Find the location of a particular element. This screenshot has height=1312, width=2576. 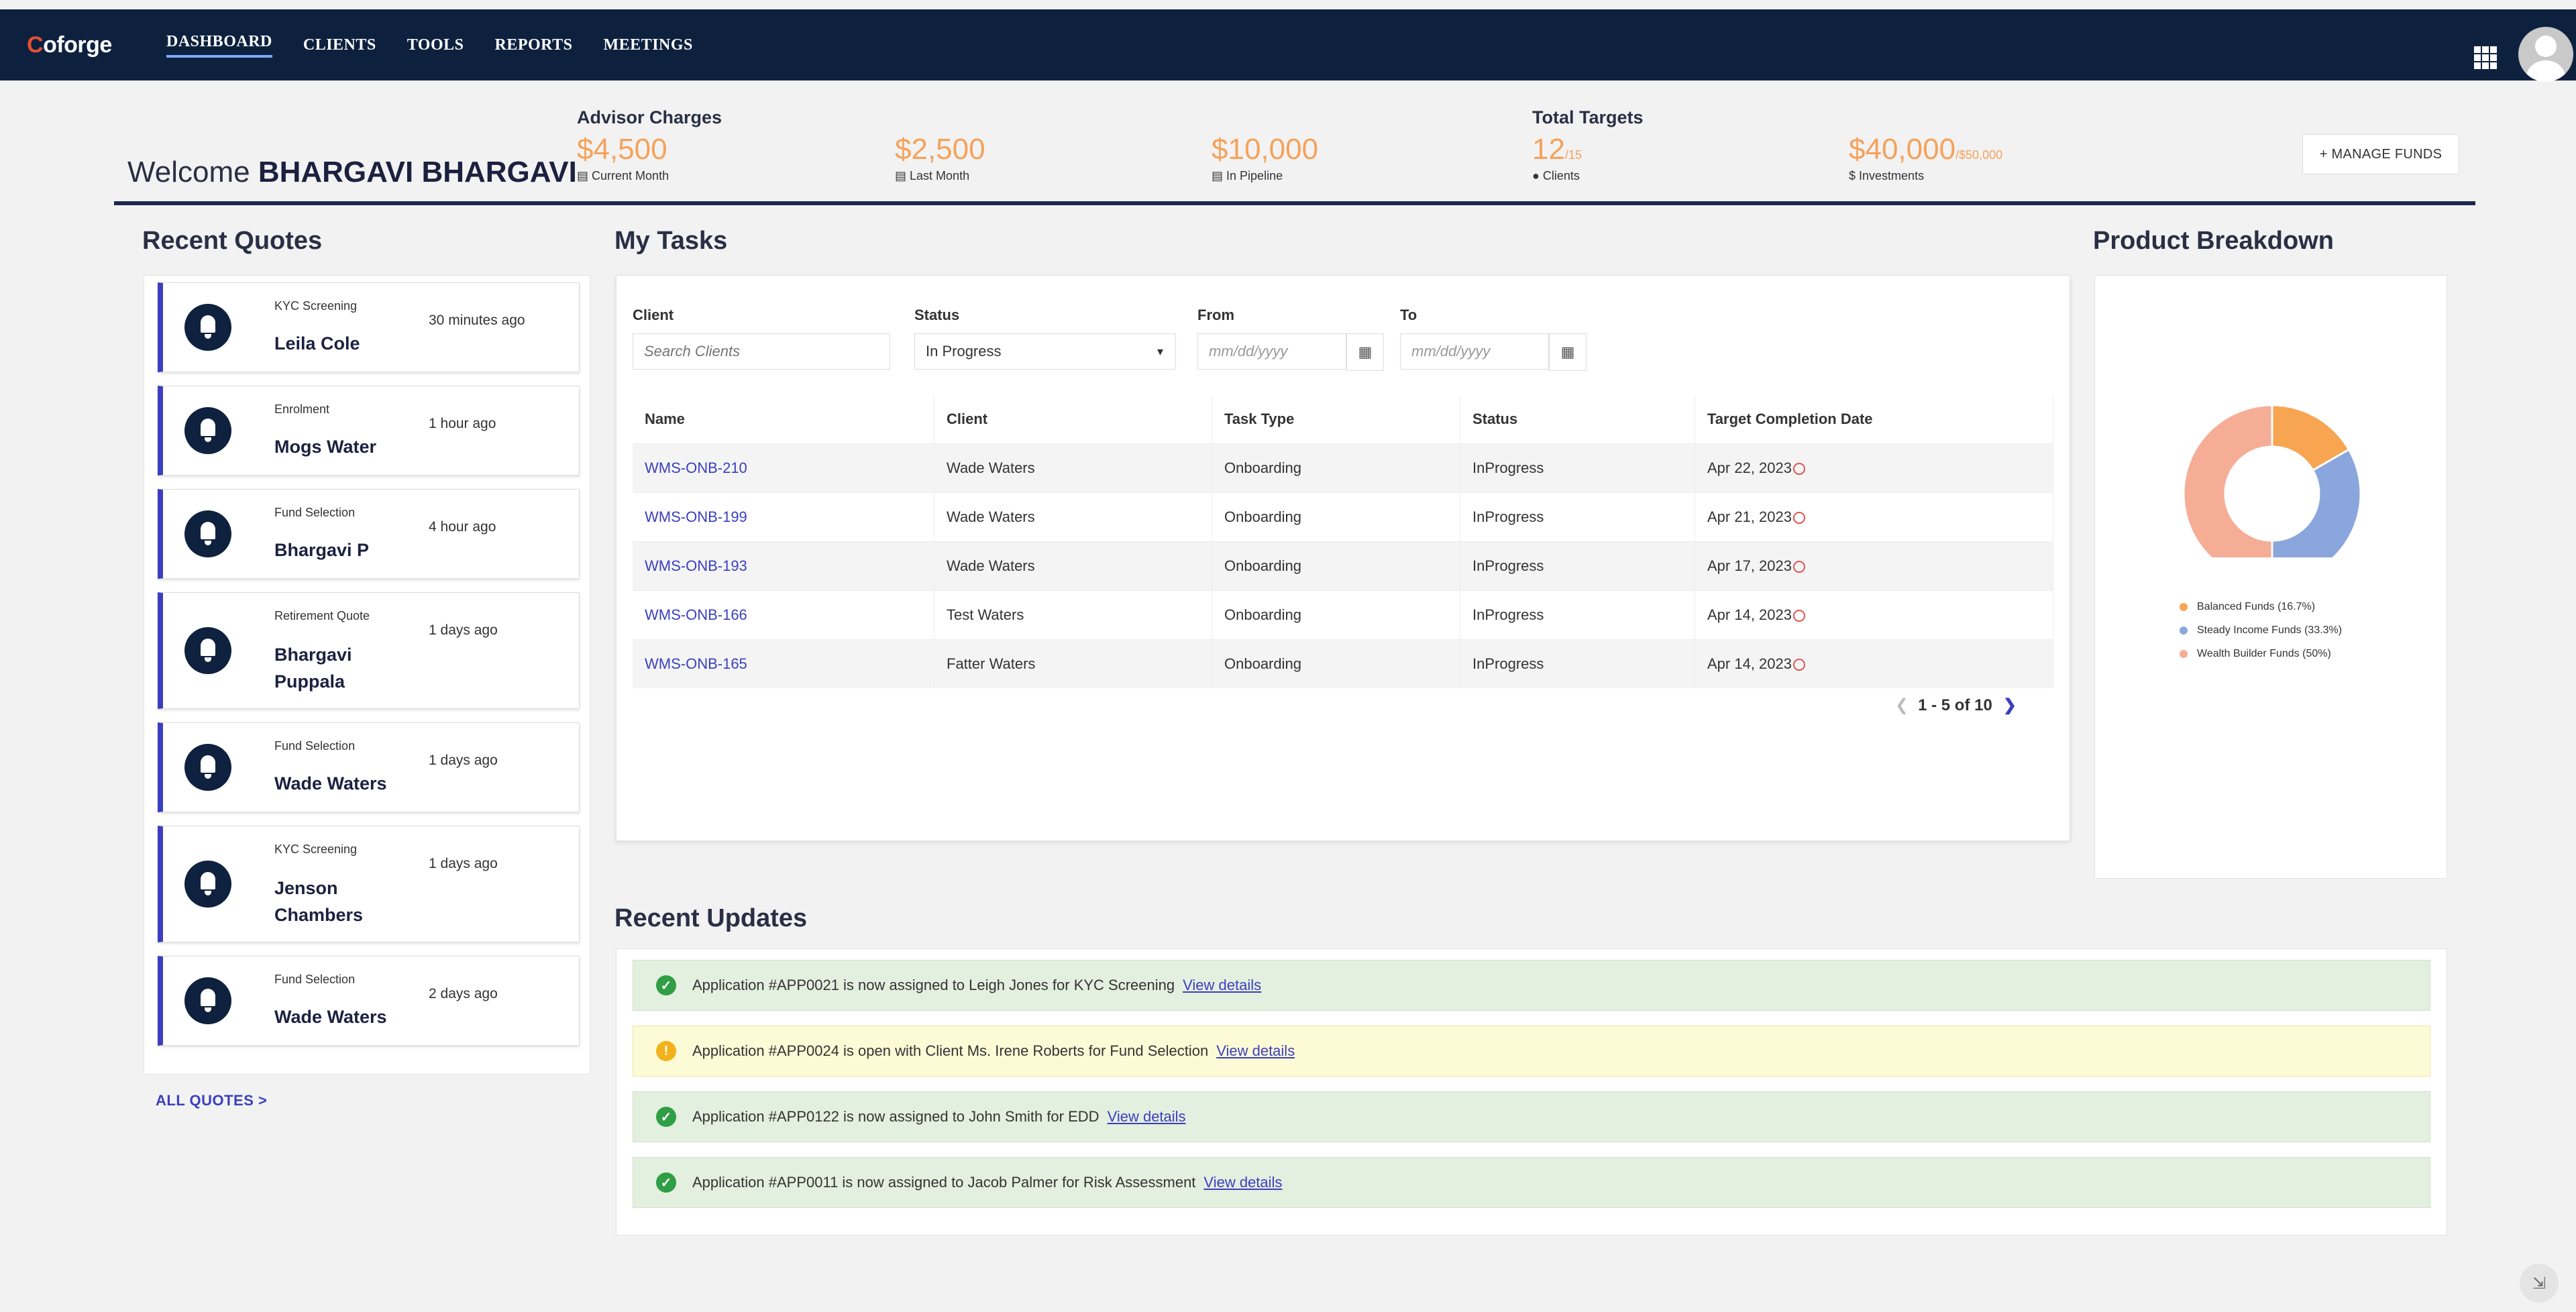

table-pager: ❮ 1 - 5 of 10 ❯ is located at coordinates (1956, 705).